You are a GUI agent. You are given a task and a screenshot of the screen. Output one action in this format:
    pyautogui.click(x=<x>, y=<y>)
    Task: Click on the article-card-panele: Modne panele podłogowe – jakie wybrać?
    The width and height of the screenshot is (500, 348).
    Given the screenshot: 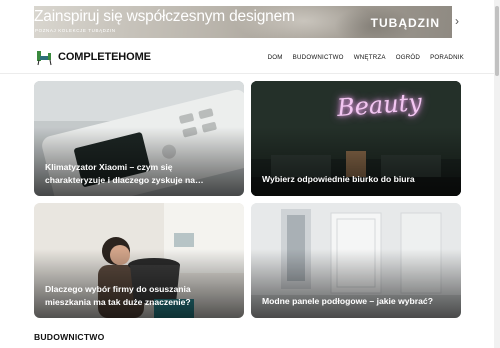 What is the action you would take?
    pyautogui.click(x=356, y=260)
    